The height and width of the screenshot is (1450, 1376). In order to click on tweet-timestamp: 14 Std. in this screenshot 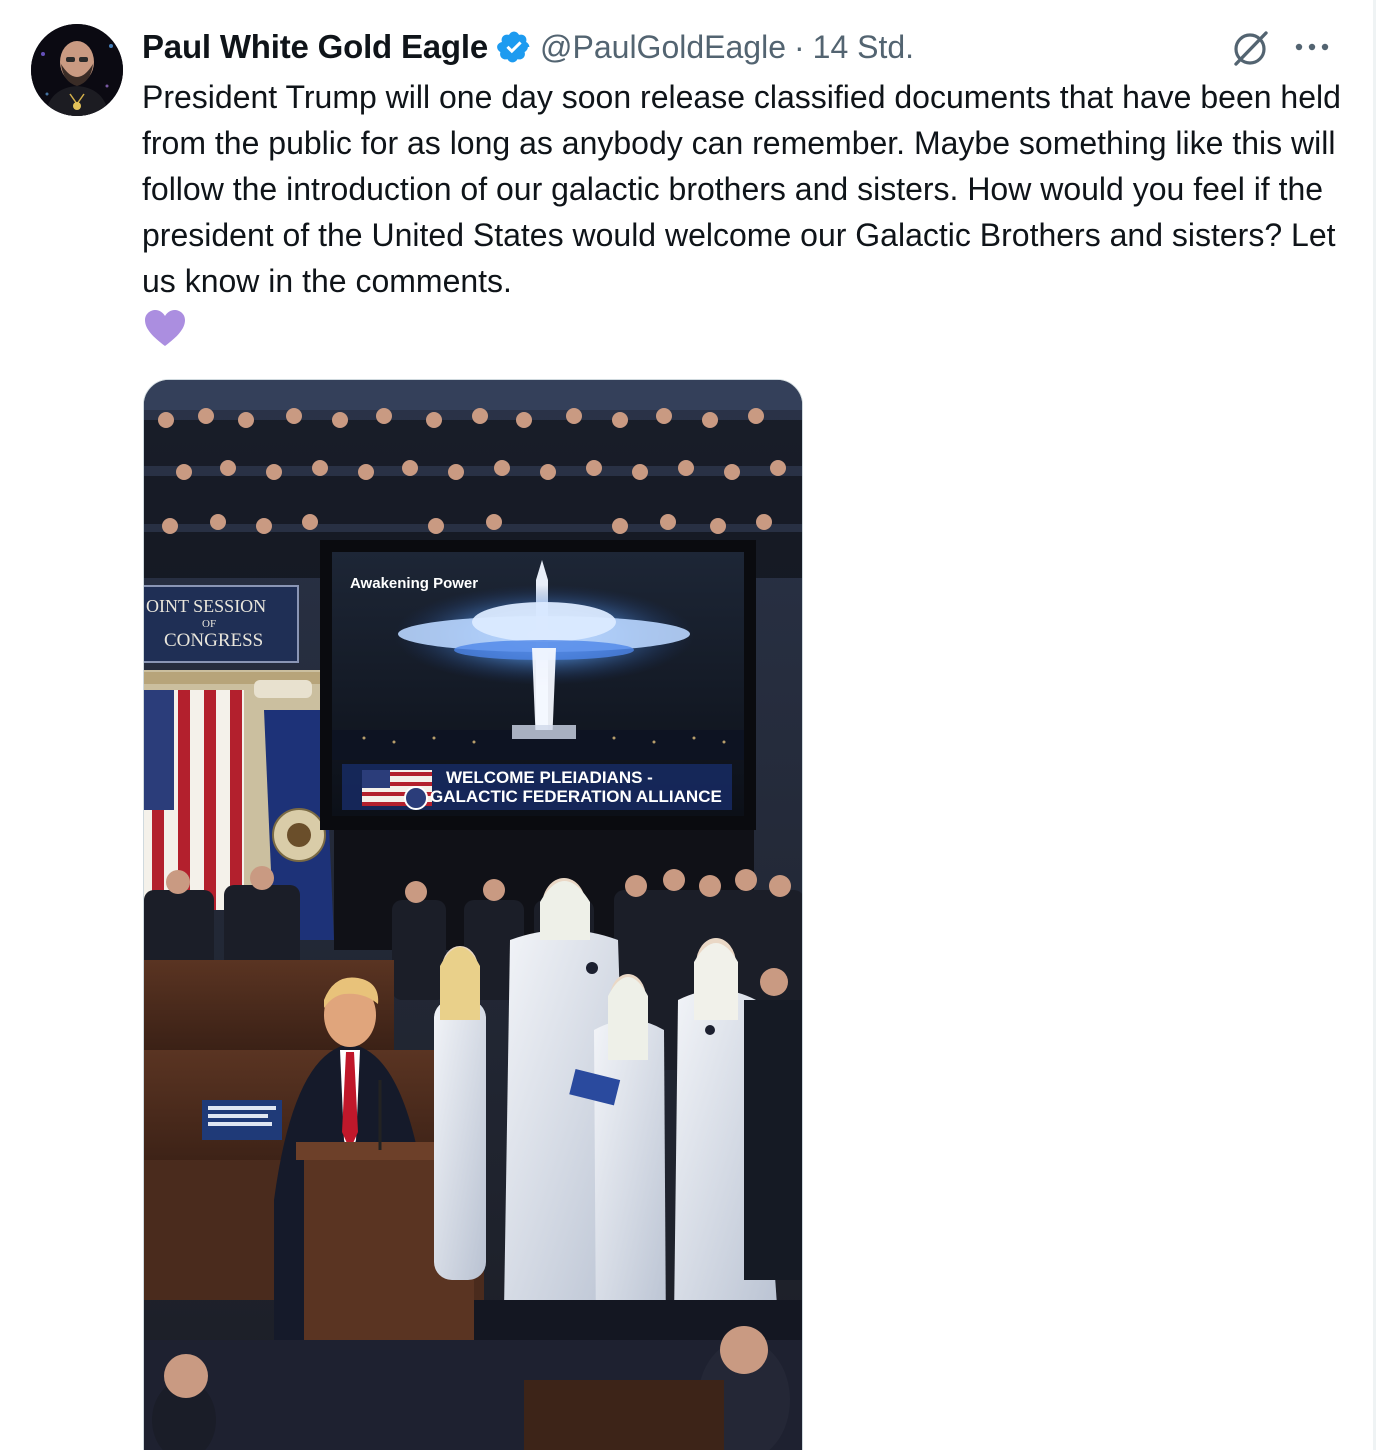, I will do `click(863, 47)`.